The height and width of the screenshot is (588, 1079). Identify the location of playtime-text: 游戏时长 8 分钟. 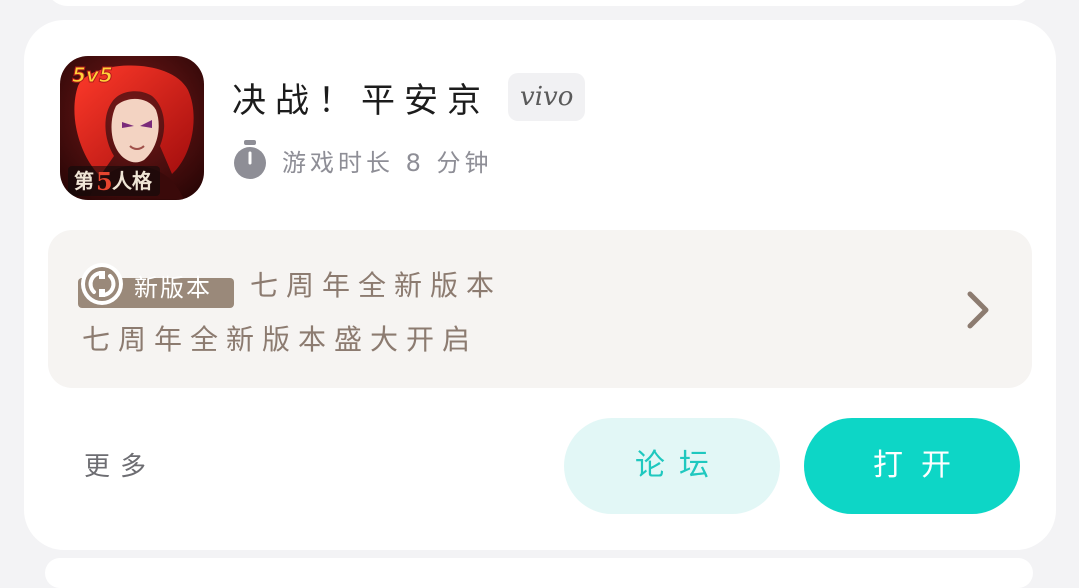
(387, 162).